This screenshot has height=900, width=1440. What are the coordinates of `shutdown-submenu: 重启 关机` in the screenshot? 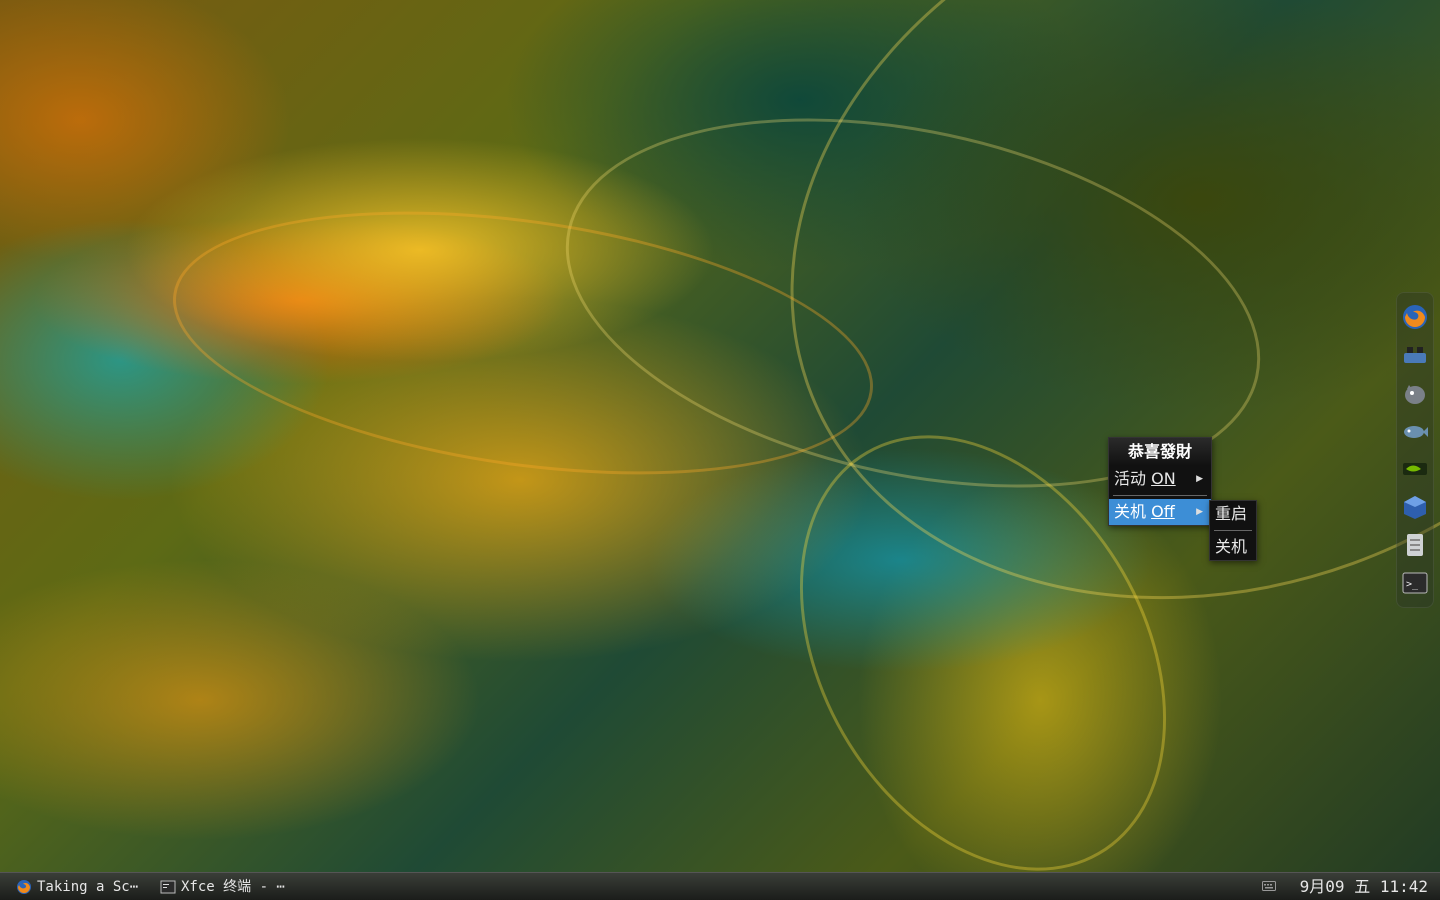 It's located at (1233, 530).